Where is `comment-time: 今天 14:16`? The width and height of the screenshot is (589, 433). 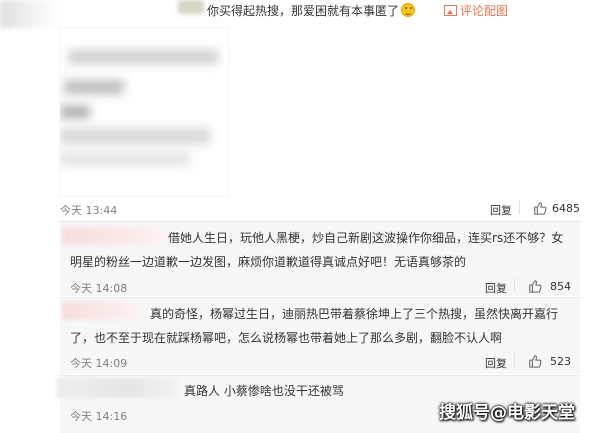
comment-time: 今天 14:16 is located at coordinates (99, 416).